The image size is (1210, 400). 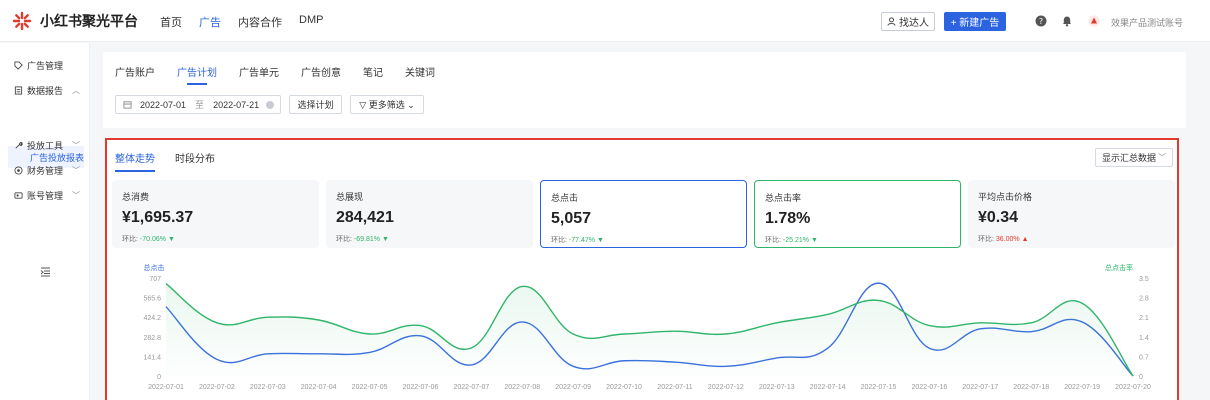 What do you see at coordinates (674, 387) in the screenshot?
I see `x-tick-label: 2022-07-11` at bounding box center [674, 387].